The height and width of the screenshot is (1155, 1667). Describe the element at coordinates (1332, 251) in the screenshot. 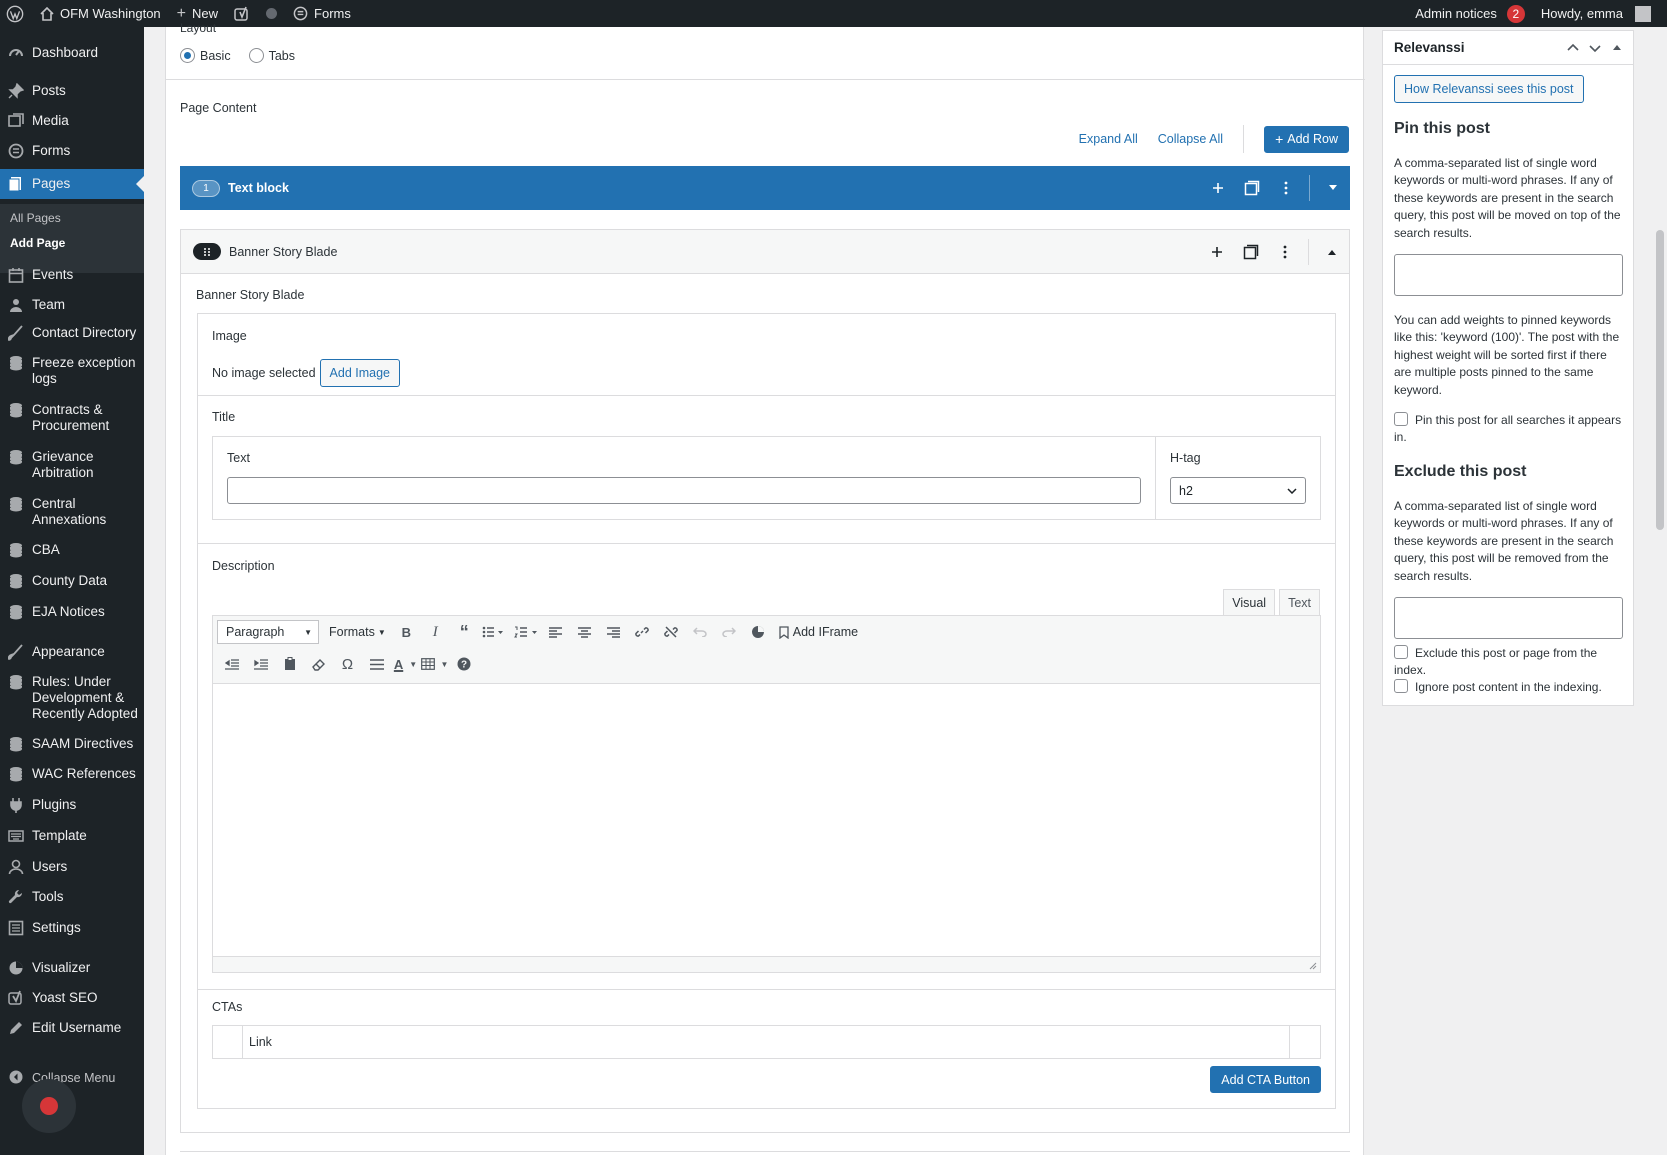

I see `collapse-row-icon` at that location.